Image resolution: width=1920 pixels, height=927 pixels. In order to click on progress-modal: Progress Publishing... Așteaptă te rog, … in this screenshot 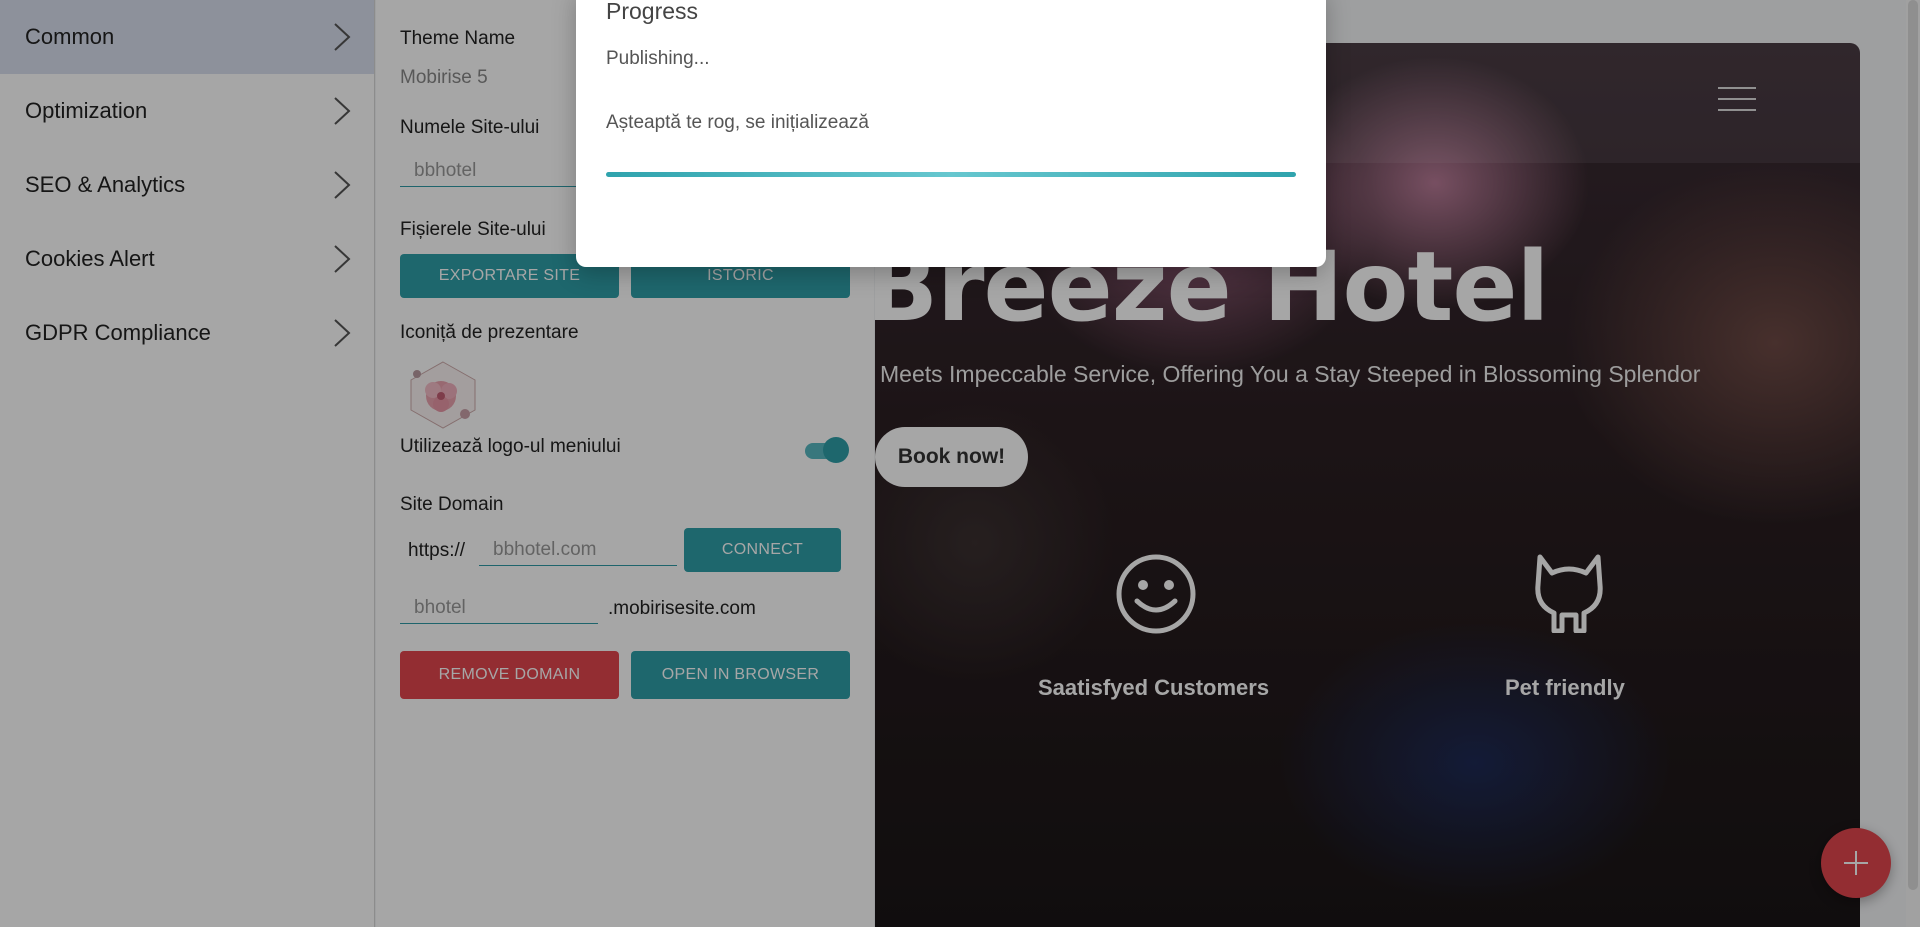, I will do `click(951, 133)`.